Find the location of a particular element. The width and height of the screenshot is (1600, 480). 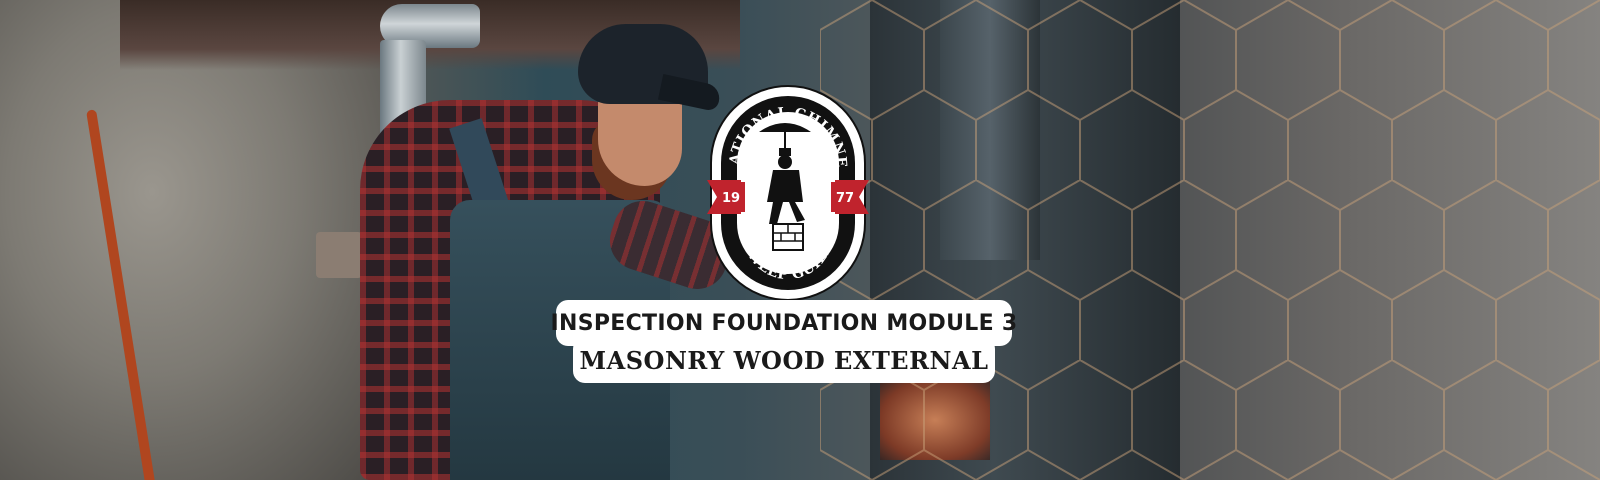

module-subtitle: MASONRY WOOD EXTERNAL is located at coordinates (784, 360).